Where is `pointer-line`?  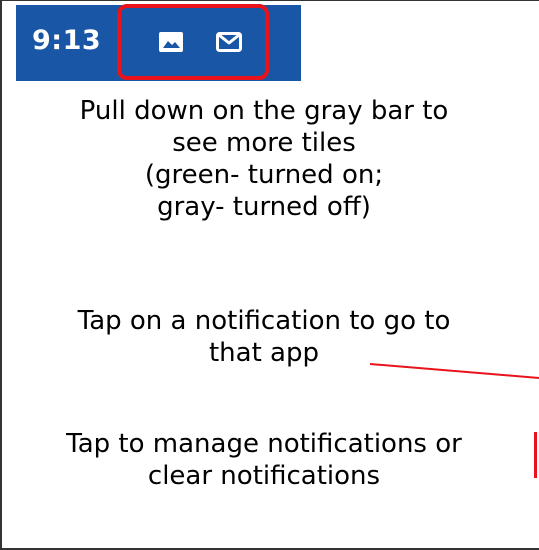 pointer-line is located at coordinates (454, 371).